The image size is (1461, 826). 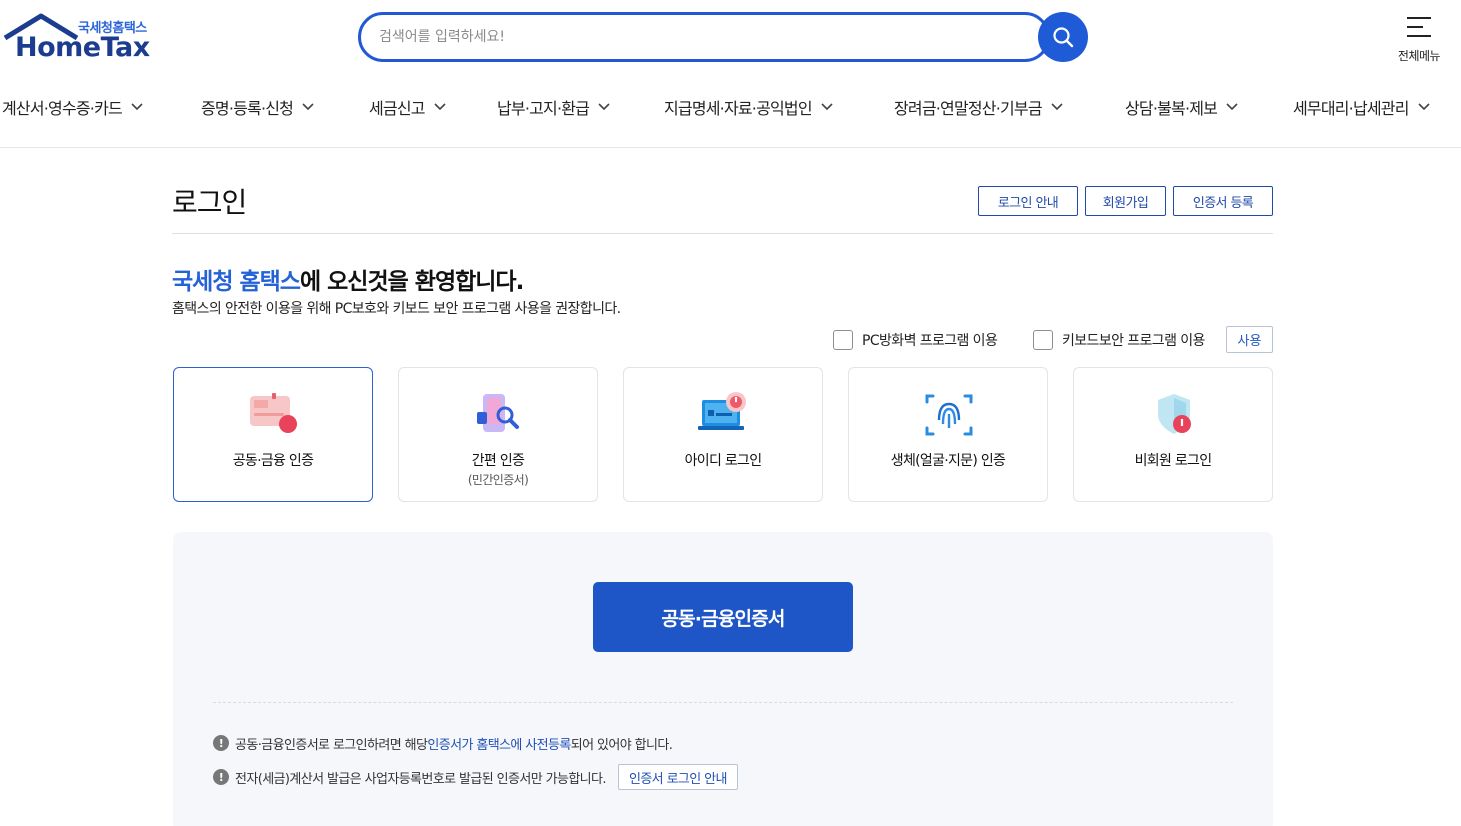 I want to click on welcome-highlight: 국세청 홈택스, so click(x=236, y=282).